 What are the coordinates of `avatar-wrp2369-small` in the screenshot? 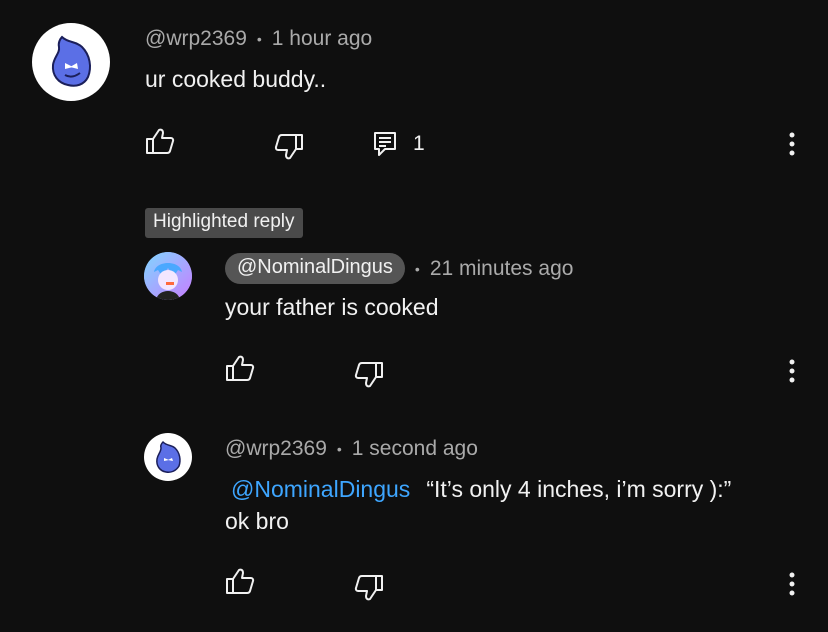 It's located at (168, 457).